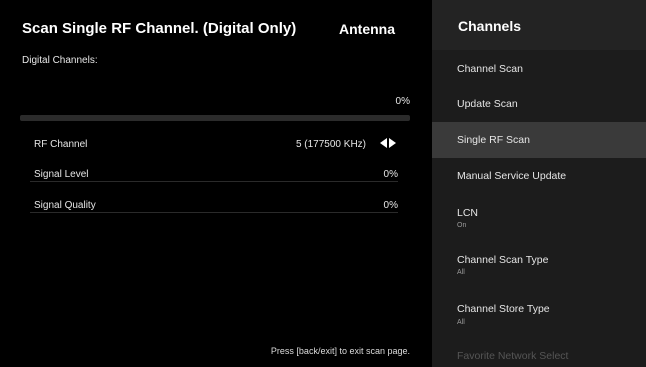 Image resolution: width=646 pixels, height=367 pixels. What do you see at coordinates (512, 176) in the screenshot?
I see `menu-item-label: Manual Service Update` at bounding box center [512, 176].